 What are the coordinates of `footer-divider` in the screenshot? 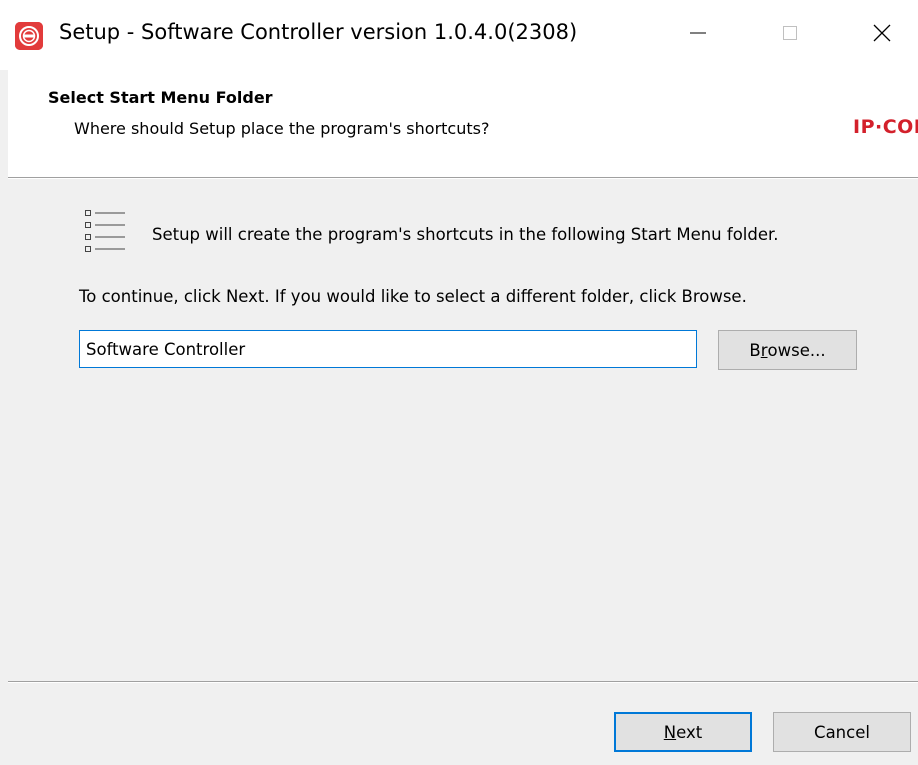 It's located at (463, 682).